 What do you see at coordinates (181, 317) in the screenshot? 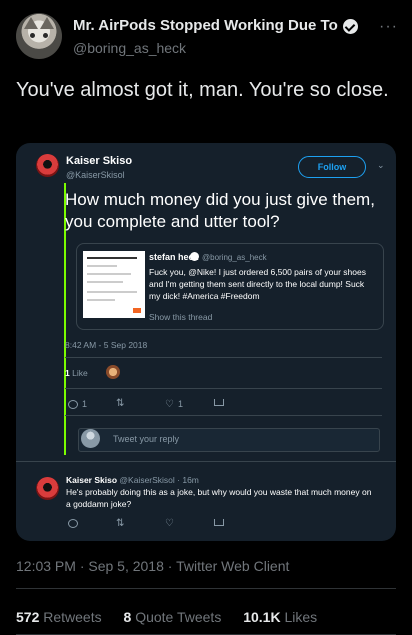
I see `show-thread-link: Show this thread` at bounding box center [181, 317].